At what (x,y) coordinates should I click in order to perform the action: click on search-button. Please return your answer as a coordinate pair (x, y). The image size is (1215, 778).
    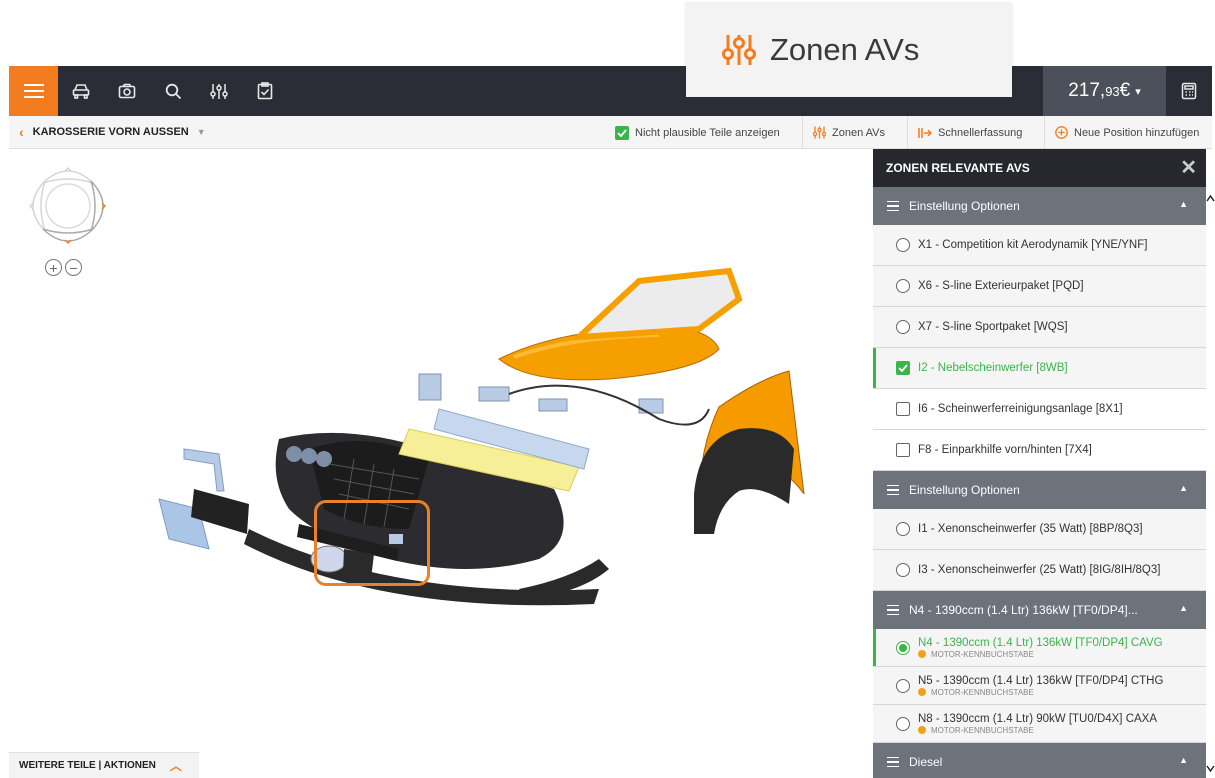
    Looking at the image, I should click on (173, 91).